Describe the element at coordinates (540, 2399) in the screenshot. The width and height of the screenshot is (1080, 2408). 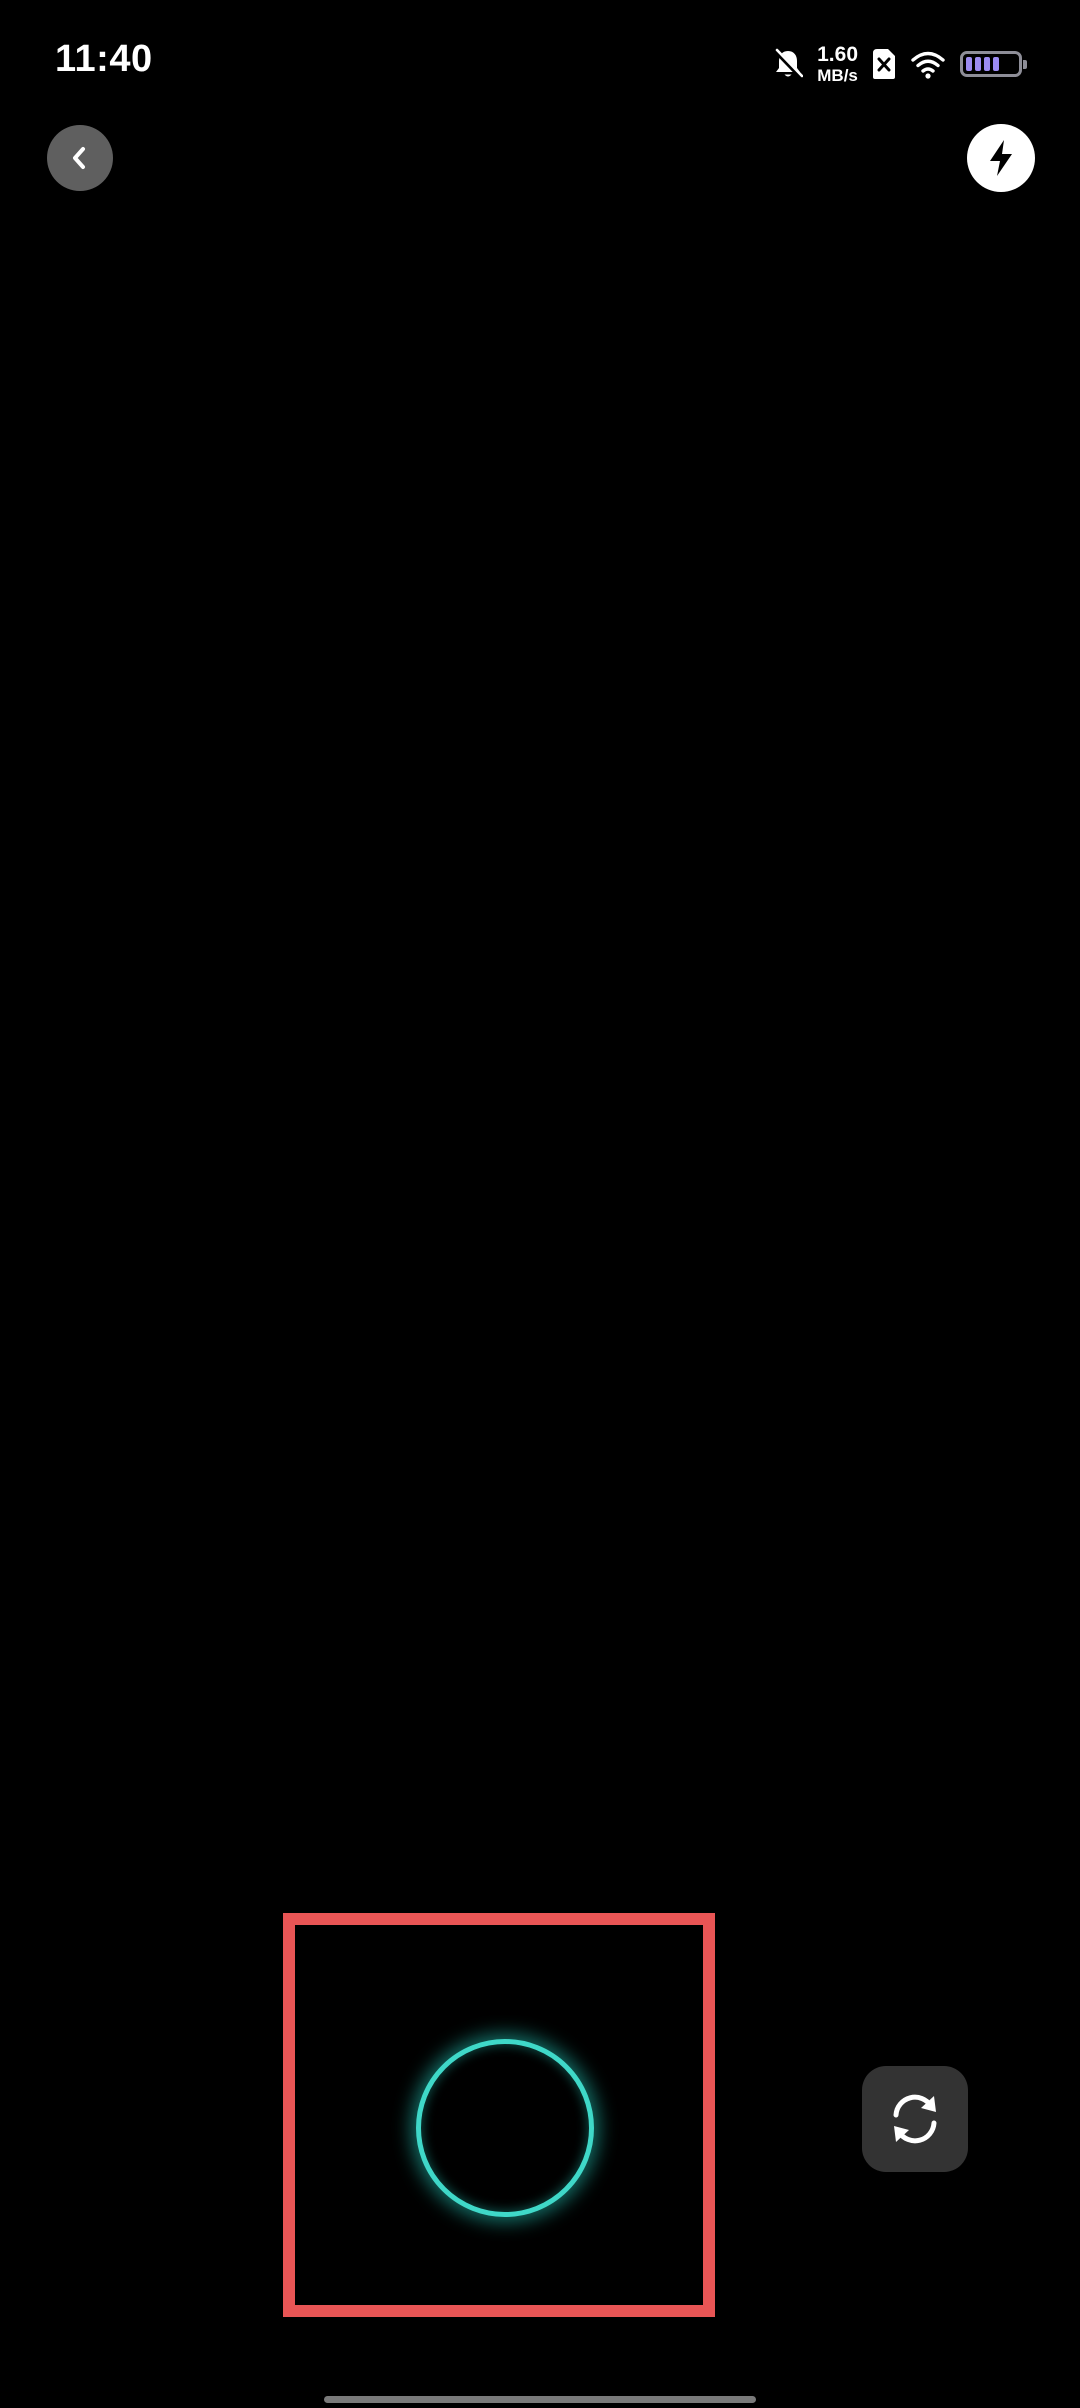
I see `home-indicator` at that location.